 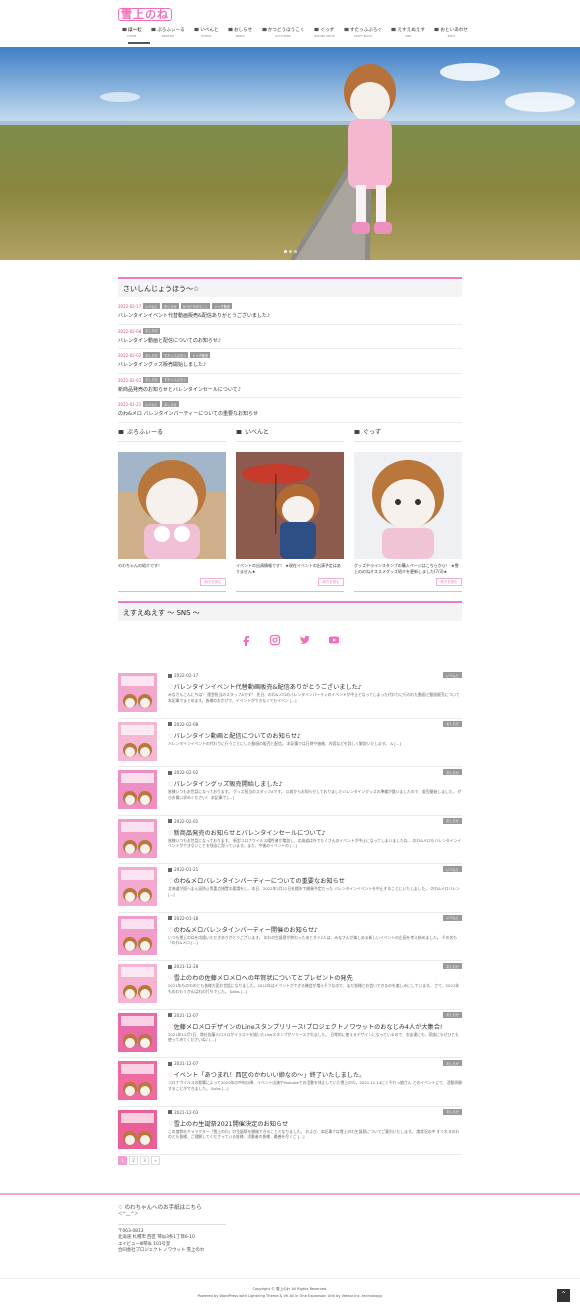 I want to click on post-title: ♡雪上のわ生誕祭2021開催決定のお知らせ, so click(x=315, y=1123).